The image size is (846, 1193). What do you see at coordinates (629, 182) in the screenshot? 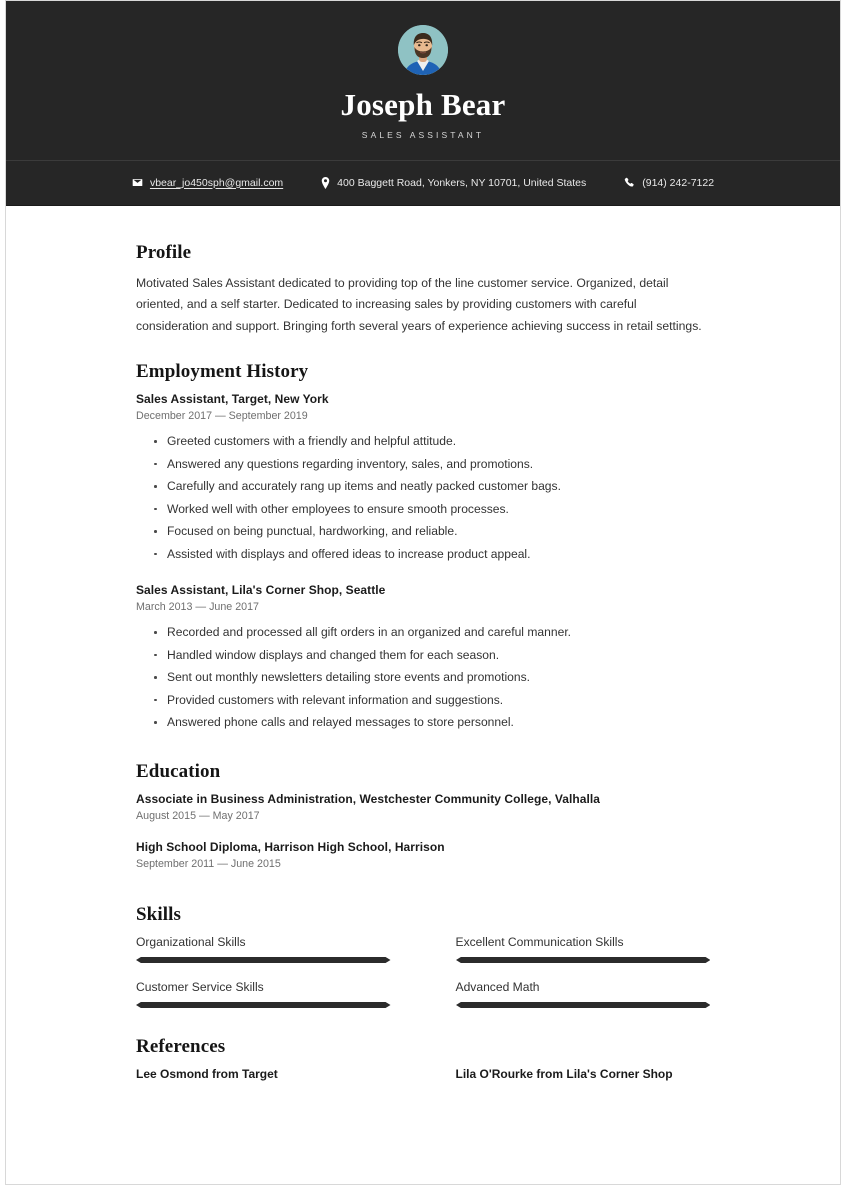
I see `phone-icon` at bounding box center [629, 182].